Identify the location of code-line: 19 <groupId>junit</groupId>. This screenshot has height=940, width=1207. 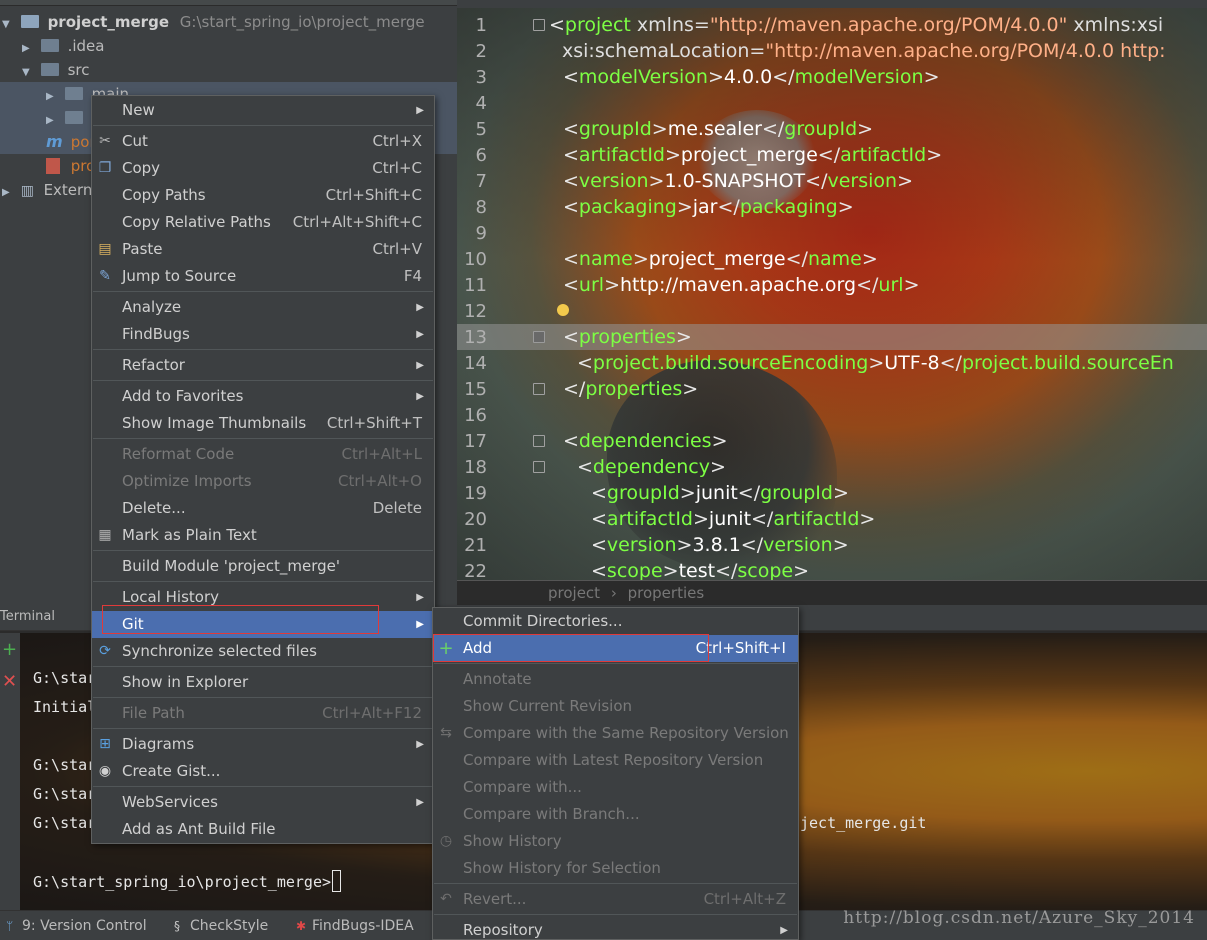
(832, 493).